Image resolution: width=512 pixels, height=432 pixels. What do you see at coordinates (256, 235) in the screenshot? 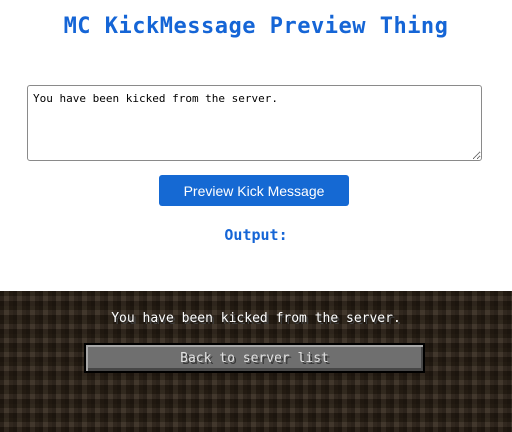
I see `output-heading: Output:` at bounding box center [256, 235].